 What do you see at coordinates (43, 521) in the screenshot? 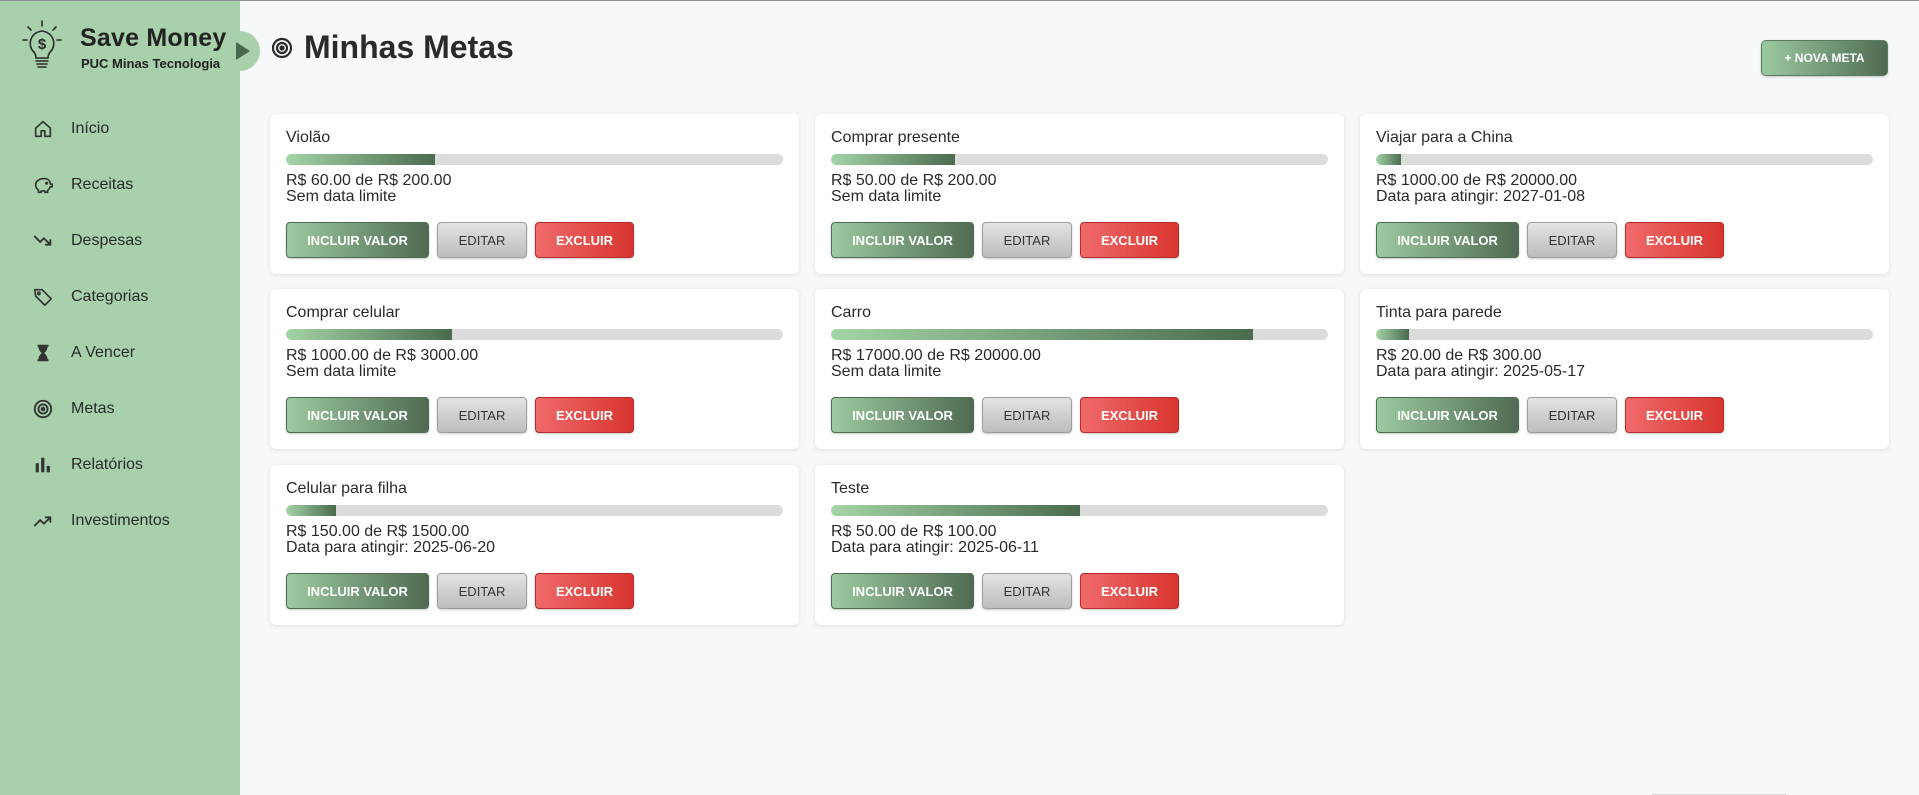
I see `trending-up-icon` at bounding box center [43, 521].